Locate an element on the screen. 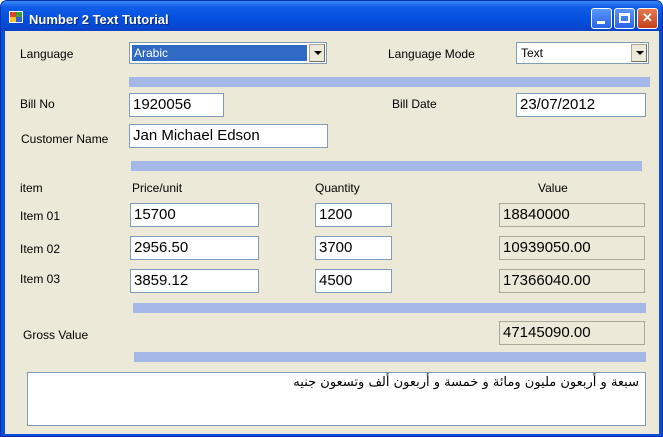 This screenshot has width=663, height=437. title-bar: Number 2 Text Tutorial ✕ is located at coordinates (331, 16).